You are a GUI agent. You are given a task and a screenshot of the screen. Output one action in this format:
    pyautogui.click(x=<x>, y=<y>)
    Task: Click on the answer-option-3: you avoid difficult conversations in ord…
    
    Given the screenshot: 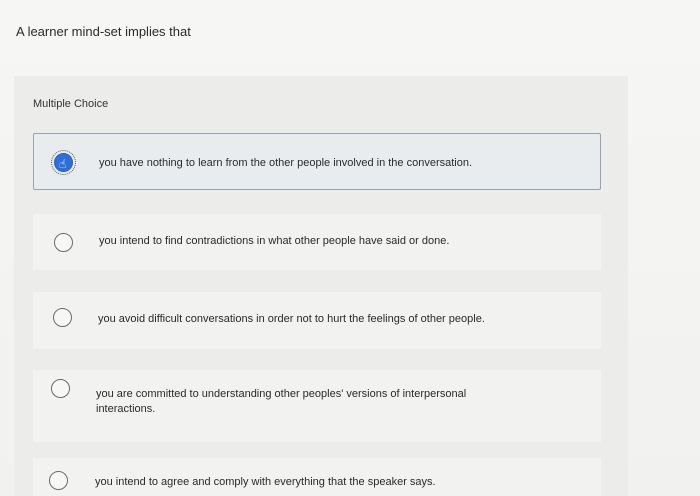 What is the action you would take?
    pyautogui.click(x=317, y=320)
    